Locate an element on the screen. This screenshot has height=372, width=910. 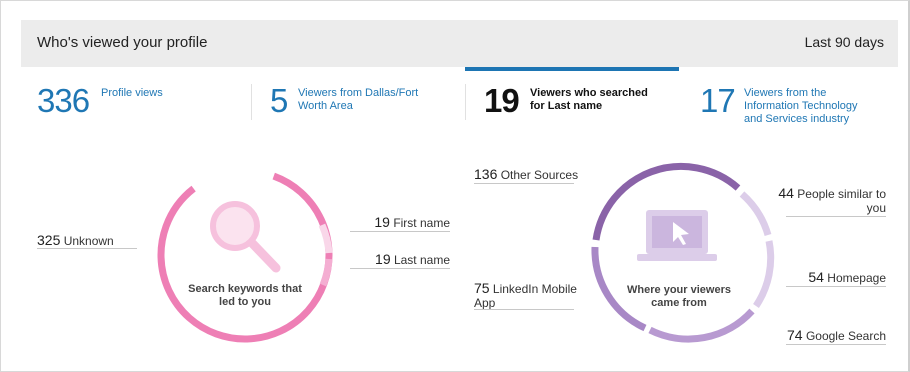
donut-segment-homepage is located at coordinates (764, 274).